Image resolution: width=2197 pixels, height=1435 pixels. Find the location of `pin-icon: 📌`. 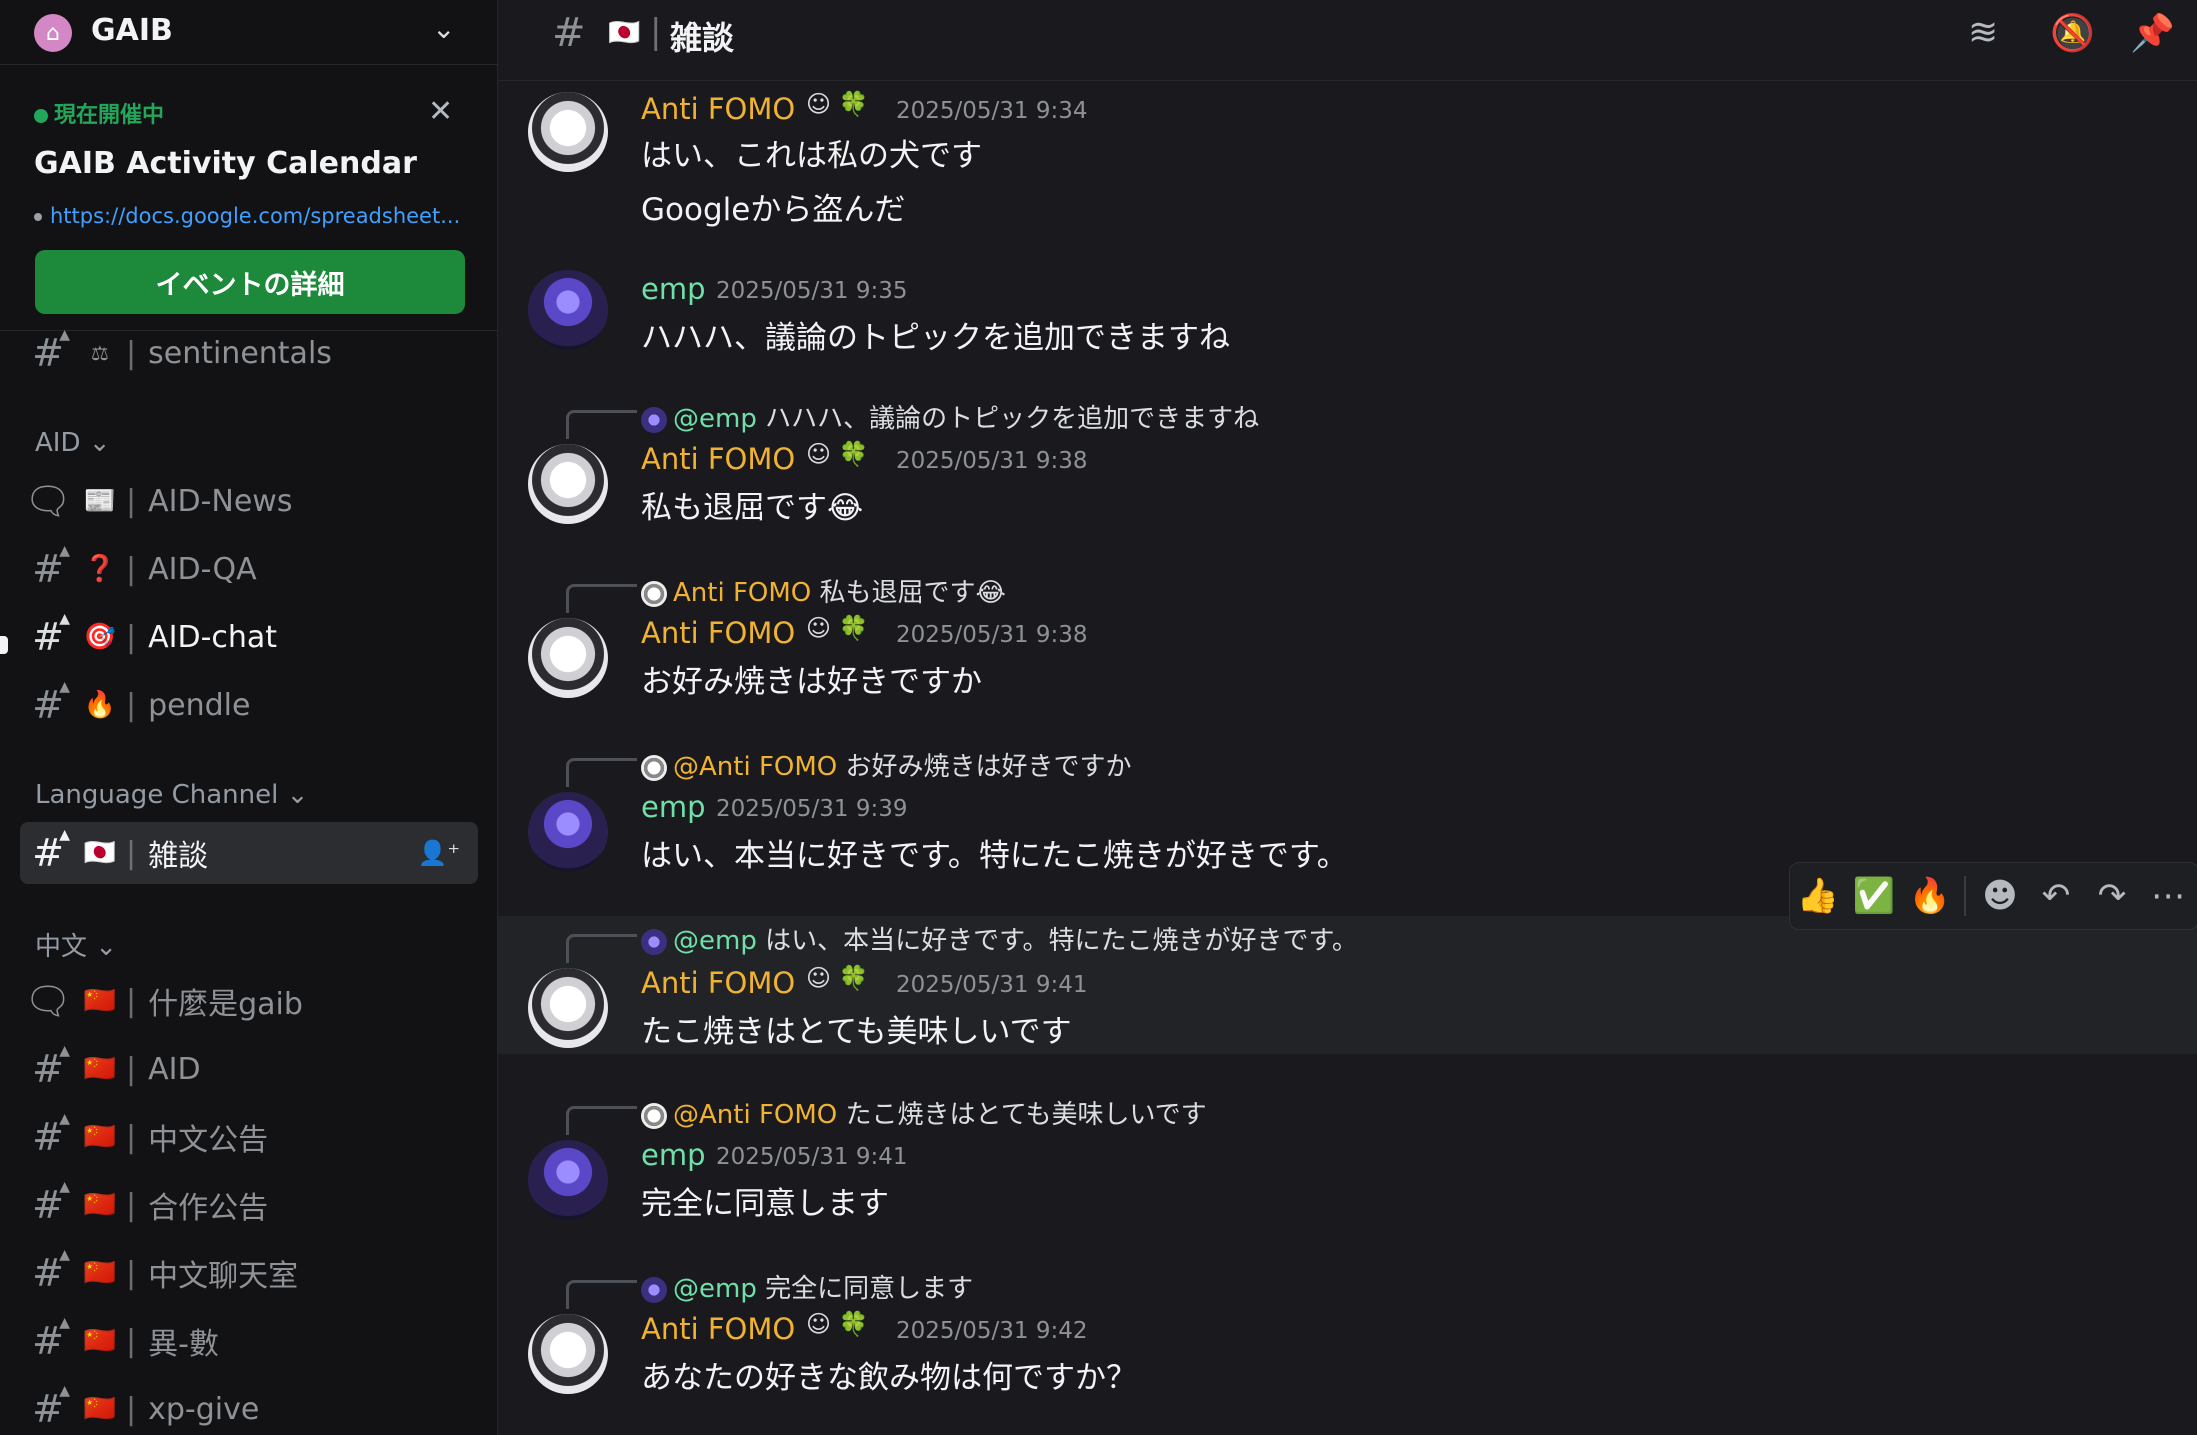

pin-icon: 📌 is located at coordinates (2152, 33).